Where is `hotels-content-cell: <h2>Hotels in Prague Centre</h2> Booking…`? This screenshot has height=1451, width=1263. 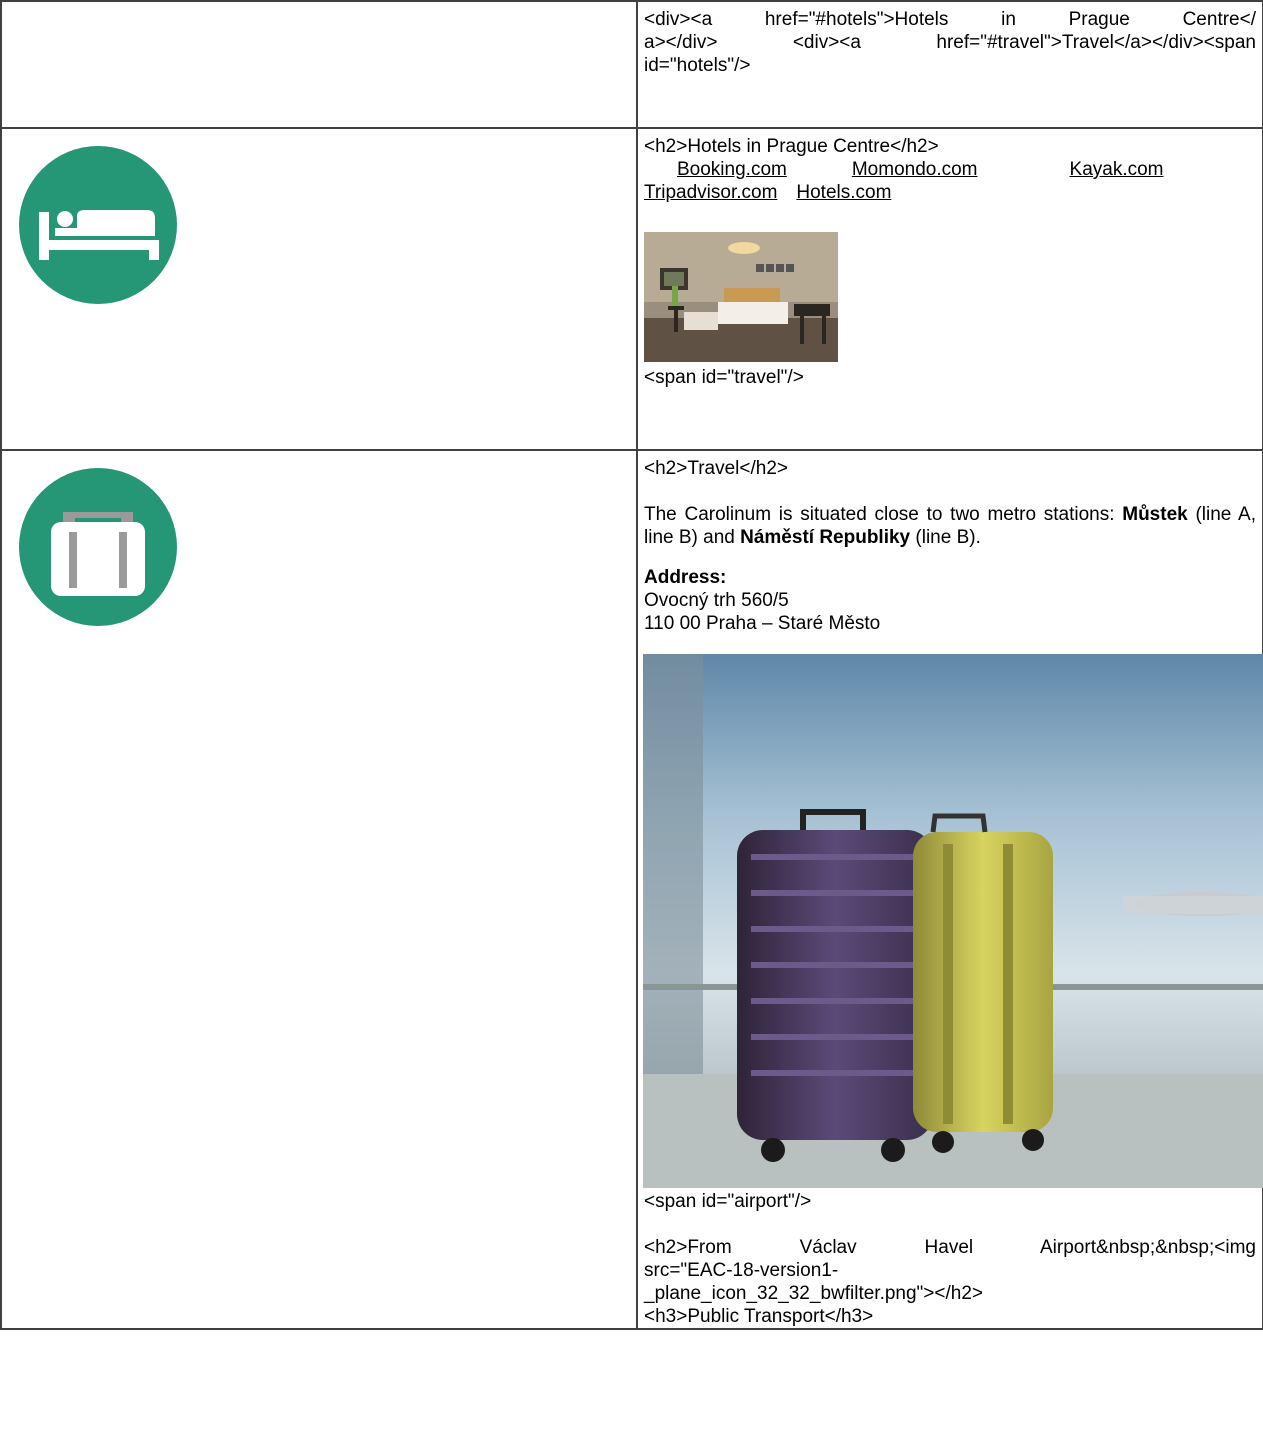
hotels-content-cell: <h2>Hotels in Prague Centre</h2> Booking… is located at coordinates (949, 289).